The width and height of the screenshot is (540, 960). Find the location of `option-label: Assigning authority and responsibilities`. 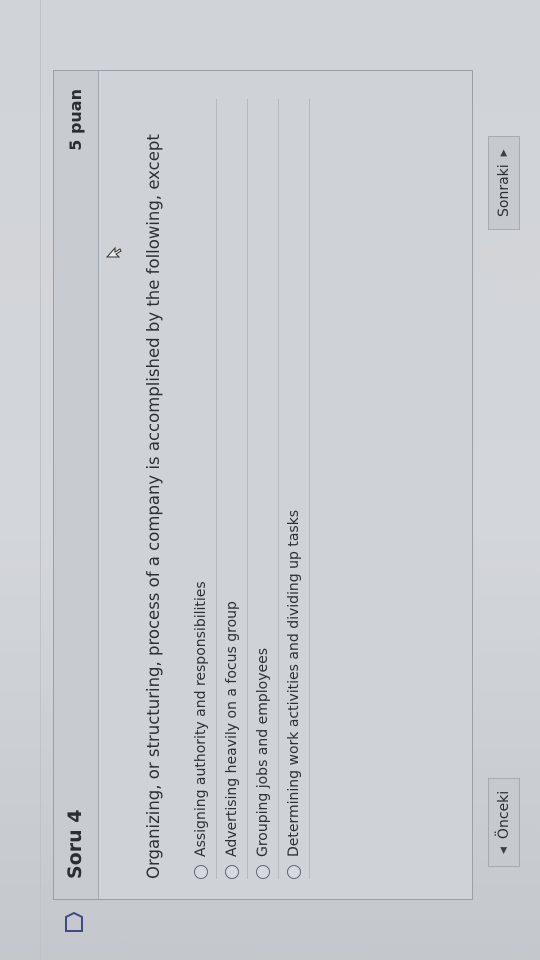

option-label: Assigning authority and responsibilities is located at coordinates (201, 719).